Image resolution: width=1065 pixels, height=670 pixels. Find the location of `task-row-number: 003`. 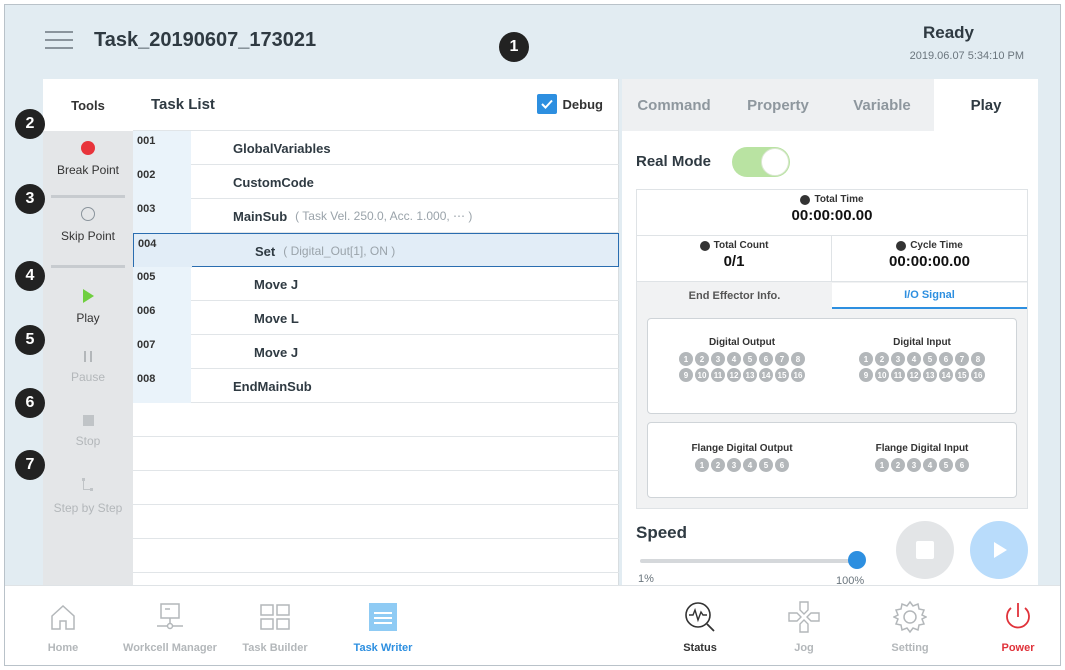

task-row-number: 003 is located at coordinates (162, 216).